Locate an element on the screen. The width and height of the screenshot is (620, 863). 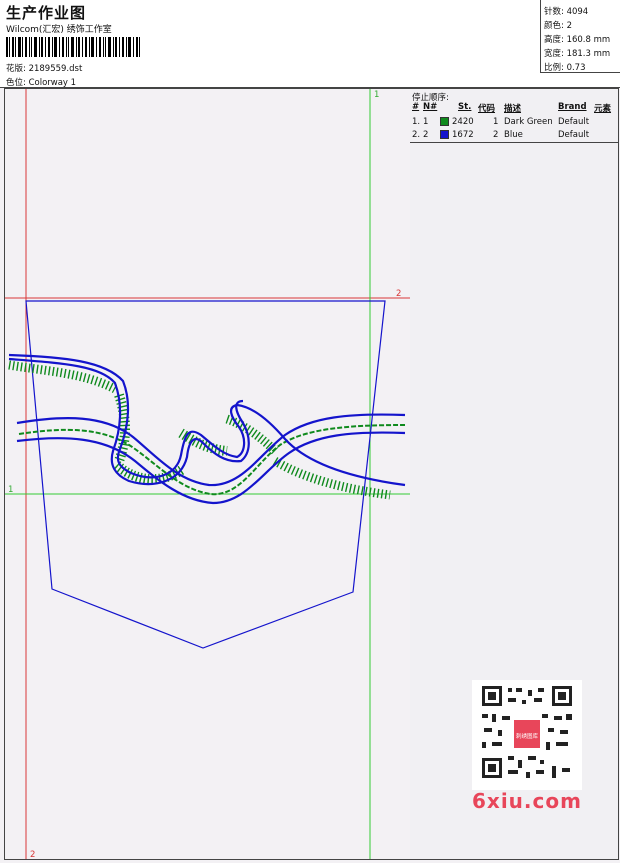
row2-needle: 2 is located at coordinates (426, 135).